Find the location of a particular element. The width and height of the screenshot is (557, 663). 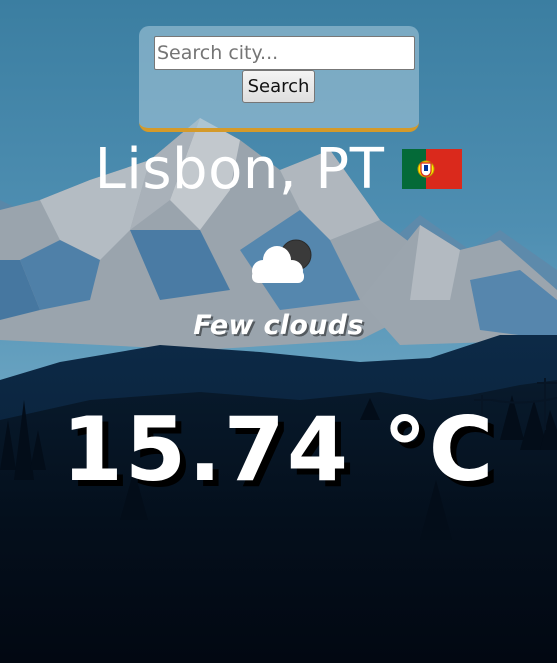

location-row: Lisbon, PT is located at coordinates (278, 169).